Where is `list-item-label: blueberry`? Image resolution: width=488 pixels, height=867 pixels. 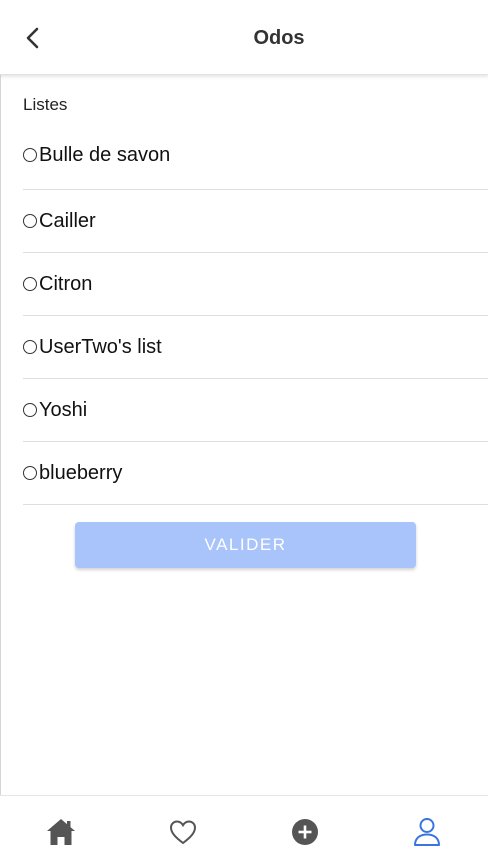 list-item-label: blueberry is located at coordinates (81, 472).